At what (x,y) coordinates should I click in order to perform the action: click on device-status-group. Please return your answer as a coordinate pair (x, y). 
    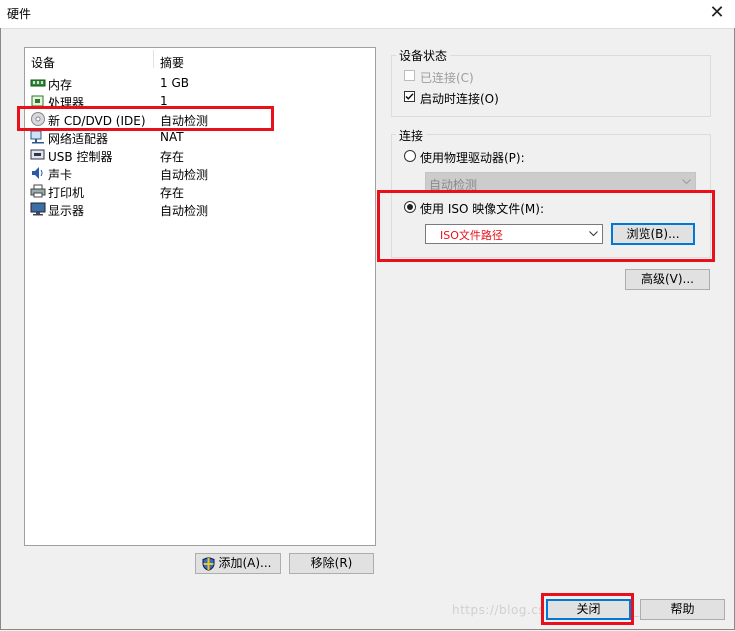
    Looking at the image, I should click on (551, 86).